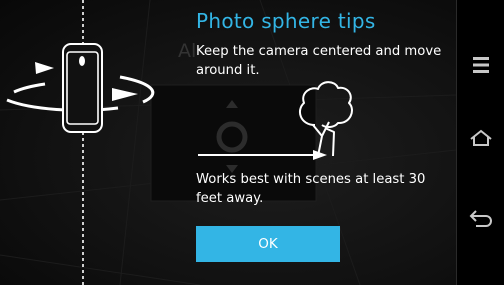 Image resolution: width=504 pixels, height=285 pixels. I want to click on back-icon, so click(480, 218).